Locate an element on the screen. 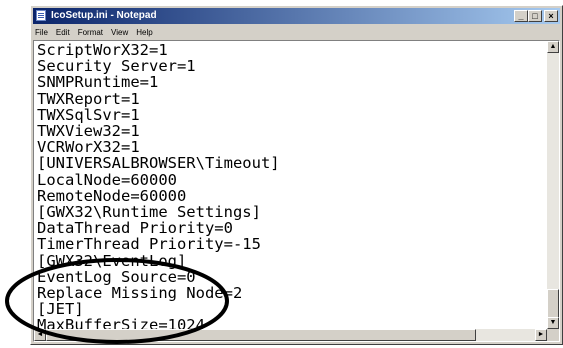 This screenshot has width=563, height=348. menu-format: Format is located at coordinates (90, 33).